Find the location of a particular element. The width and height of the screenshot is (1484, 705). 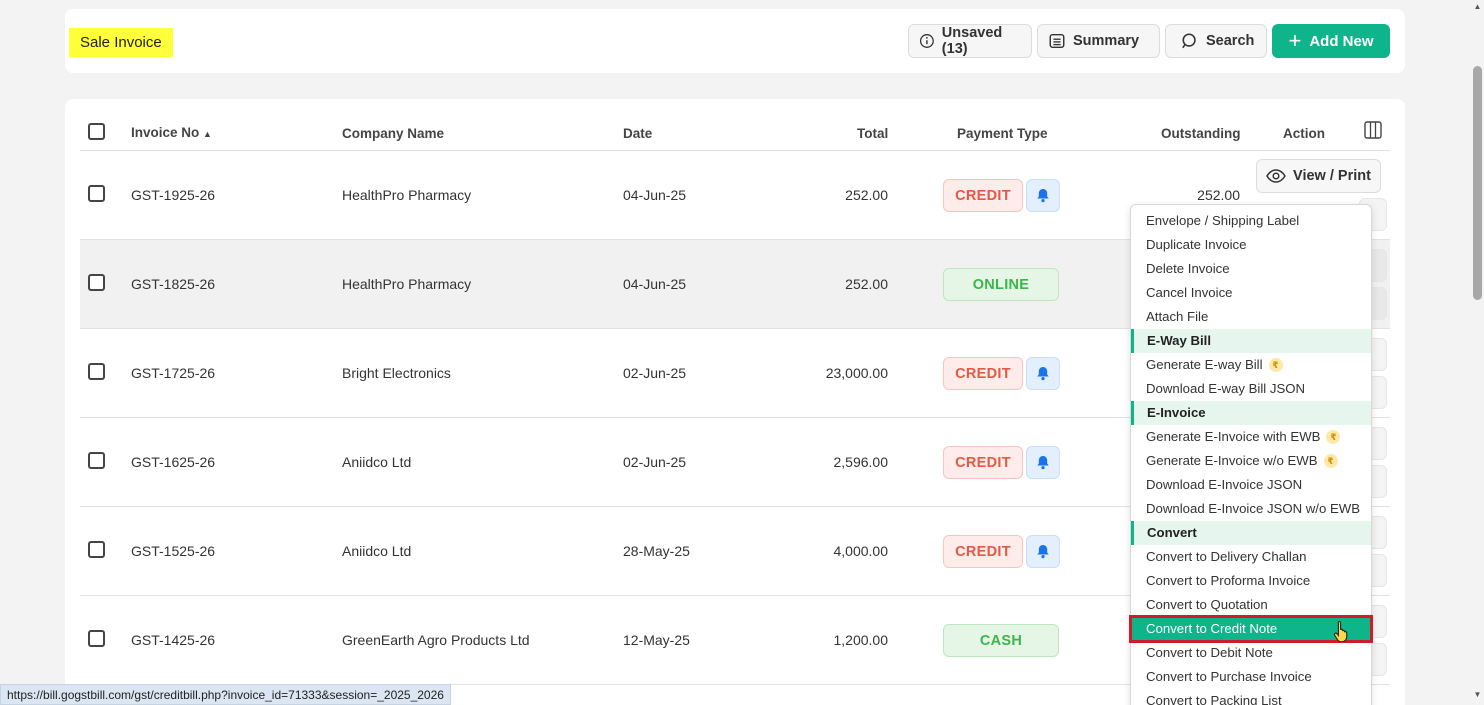

col-payment-type: Payment Type is located at coordinates (1002, 133).